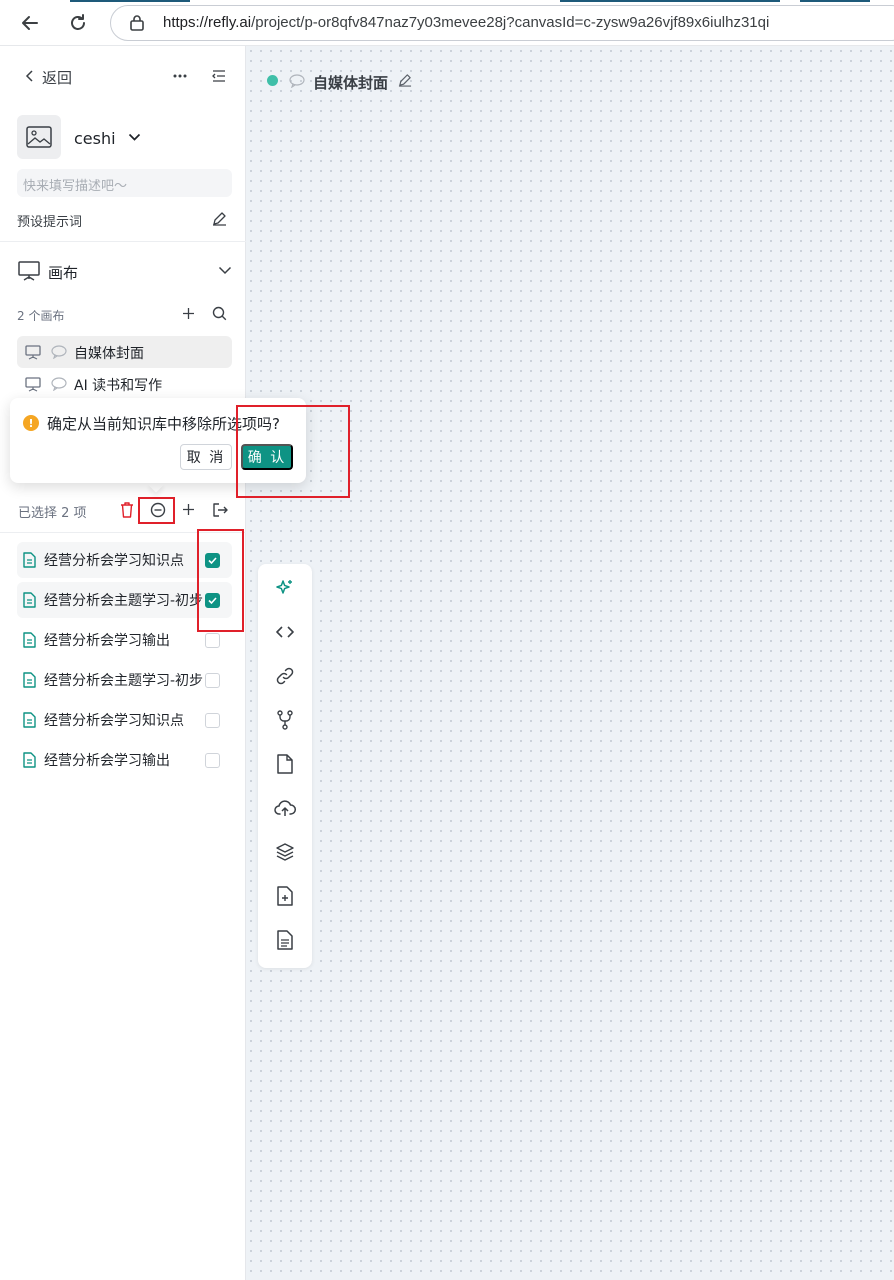 The height and width of the screenshot is (1280, 894). Describe the element at coordinates (63, 272) in the screenshot. I see `canvas-section-header: 画布` at that location.